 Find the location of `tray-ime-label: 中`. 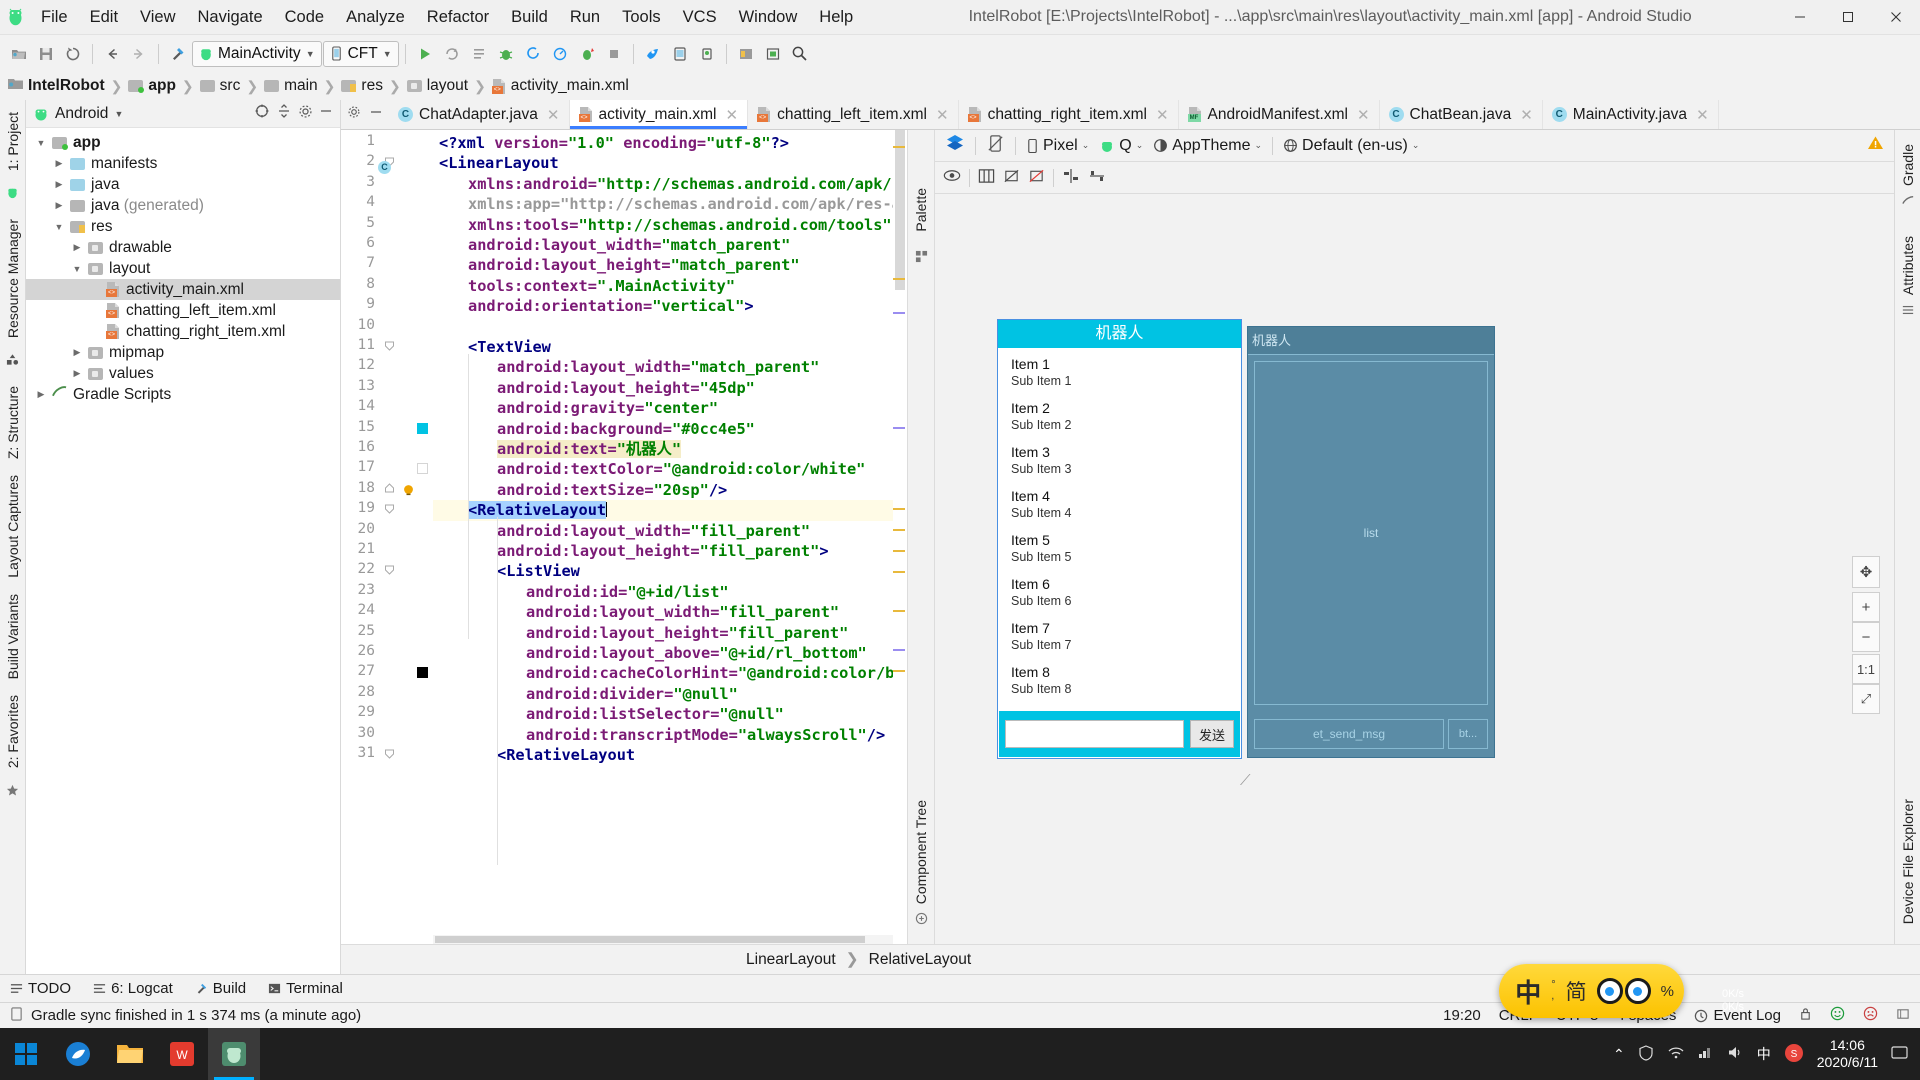

tray-ime-label: 中 is located at coordinates (1764, 1054).